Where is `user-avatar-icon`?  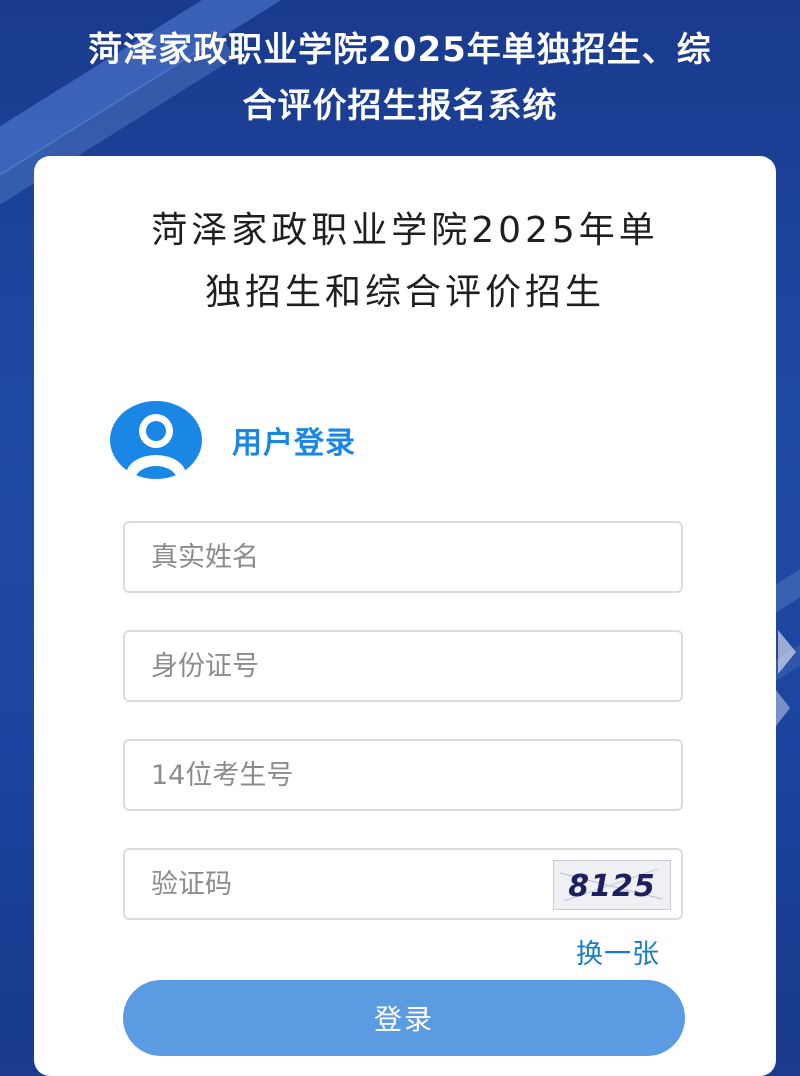
user-avatar-icon is located at coordinates (156, 440).